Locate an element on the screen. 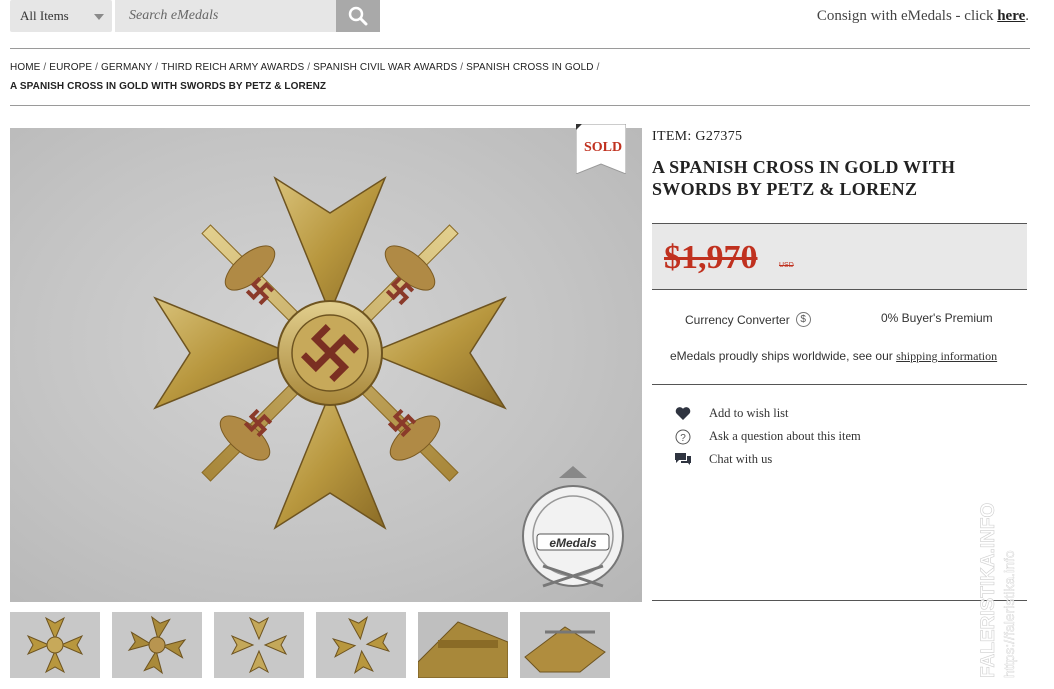 Image resolution: width=1054 pixels, height=689 pixels. dollar-circle-icon: $ is located at coordinates (803, 319).